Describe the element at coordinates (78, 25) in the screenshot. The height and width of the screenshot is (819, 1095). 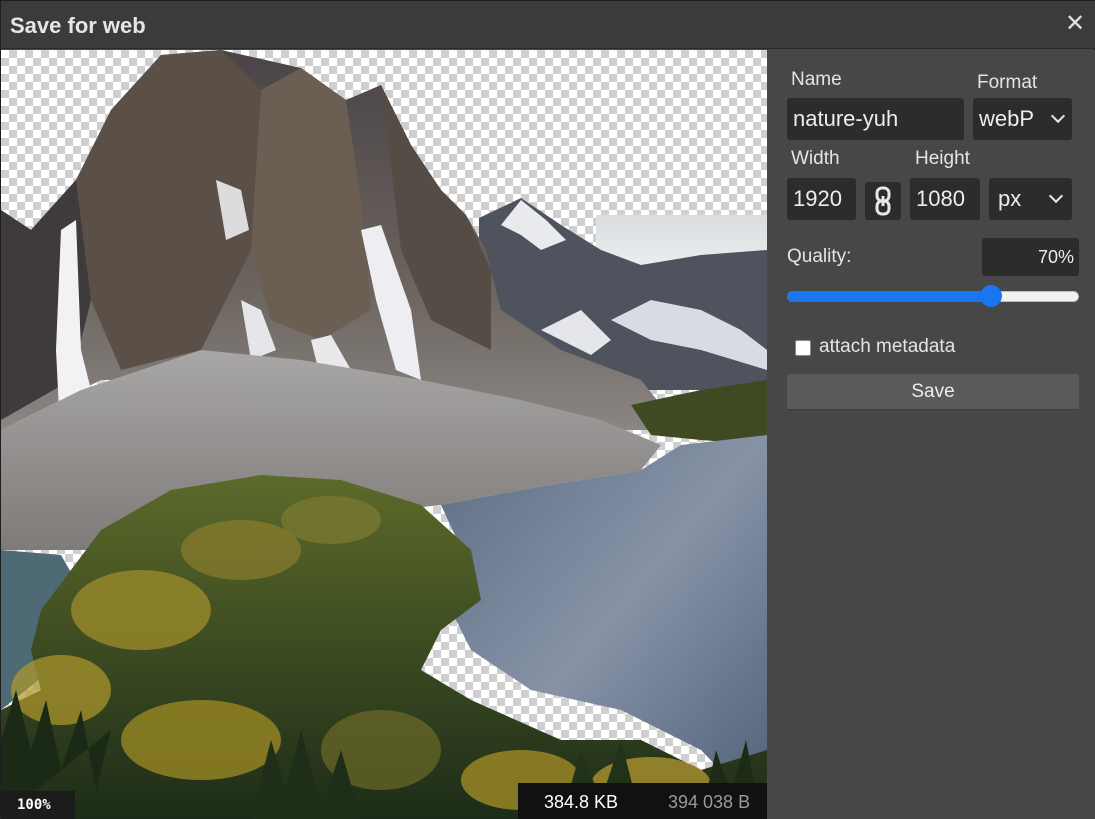
I see `dialog-title: Save for web` at that location.